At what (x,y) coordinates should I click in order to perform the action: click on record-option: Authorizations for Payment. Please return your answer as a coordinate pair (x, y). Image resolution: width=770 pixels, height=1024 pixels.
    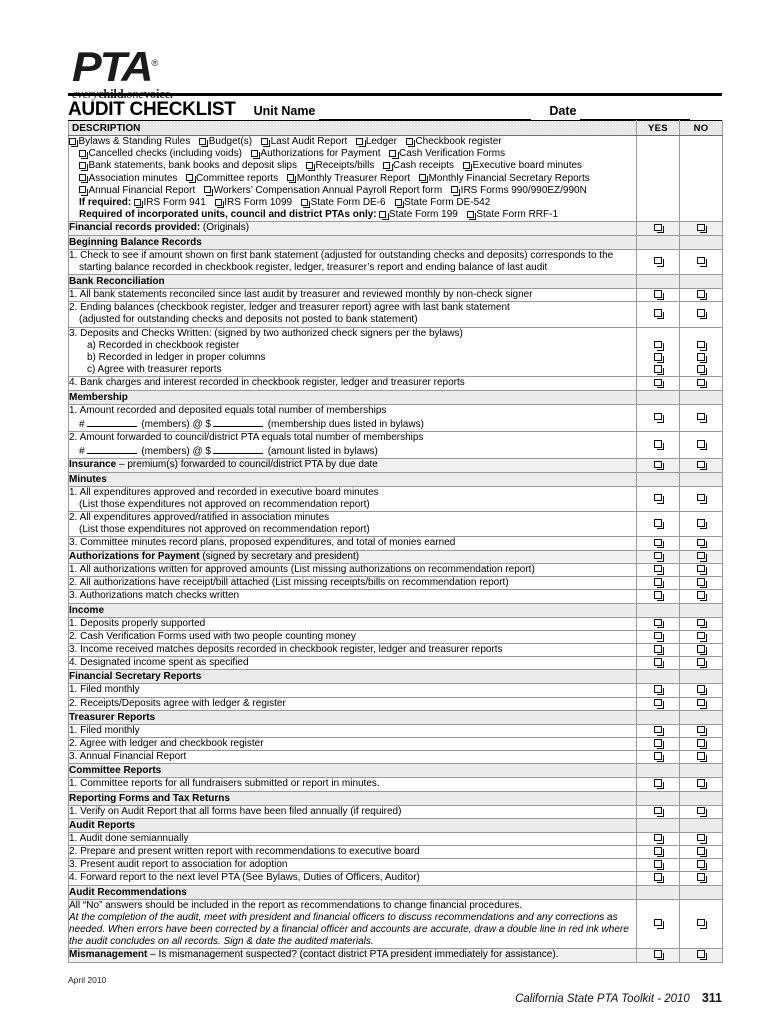
    Looking at the image, I should click on (315, 154).